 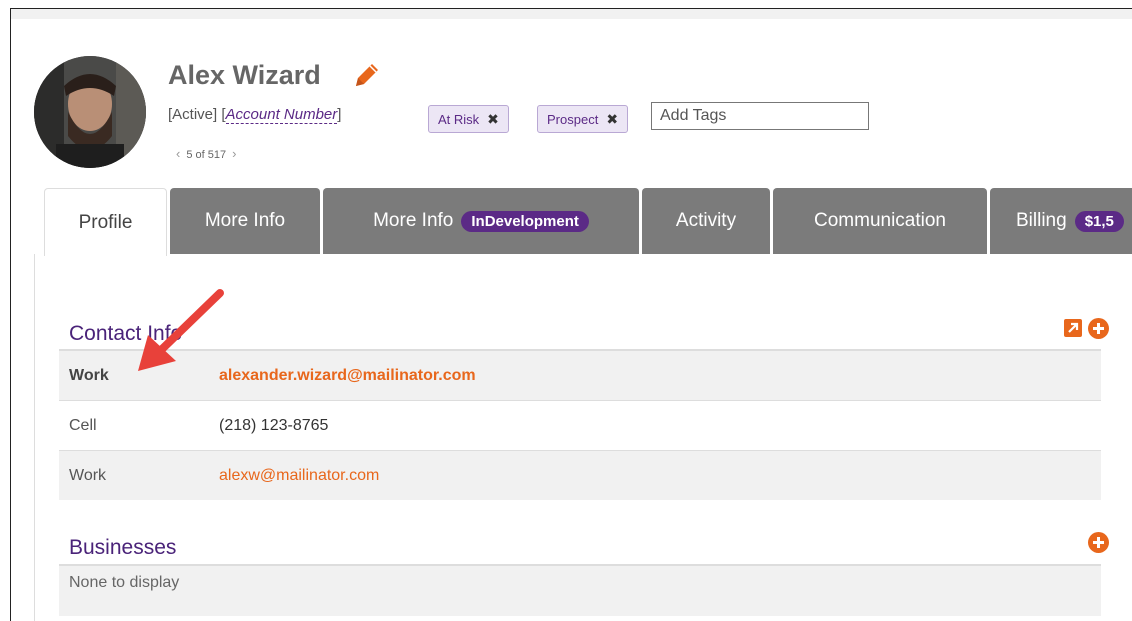 What do you see at coordinates (347, 376) in the screenshot?
I see `email-link: alexander.wizard@mailinator.com` at bounding box center [347, 376].